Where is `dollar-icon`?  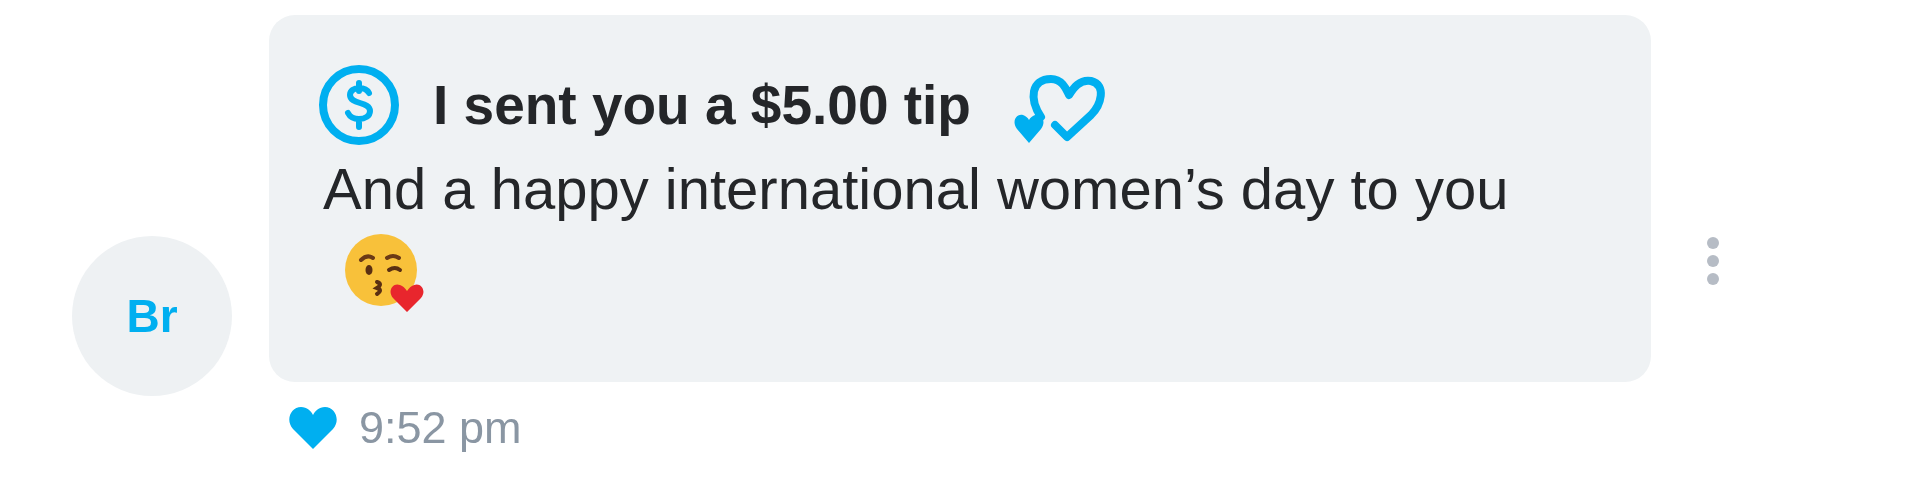 dollar-icon is located at coordinates (359, 105).